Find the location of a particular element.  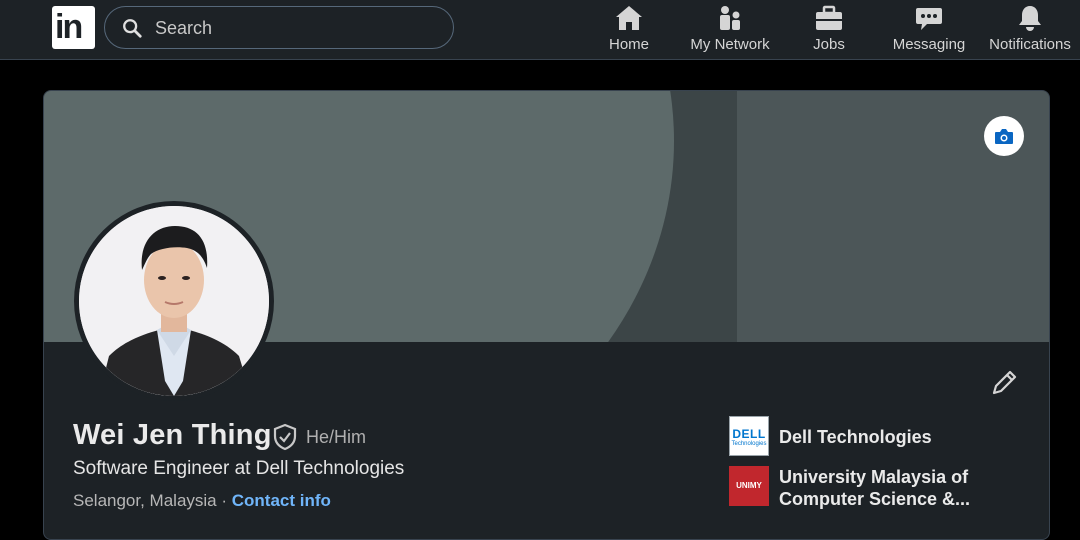

top-nav-bar: in Home My Network Jobs is located at coordinates (540, 30).